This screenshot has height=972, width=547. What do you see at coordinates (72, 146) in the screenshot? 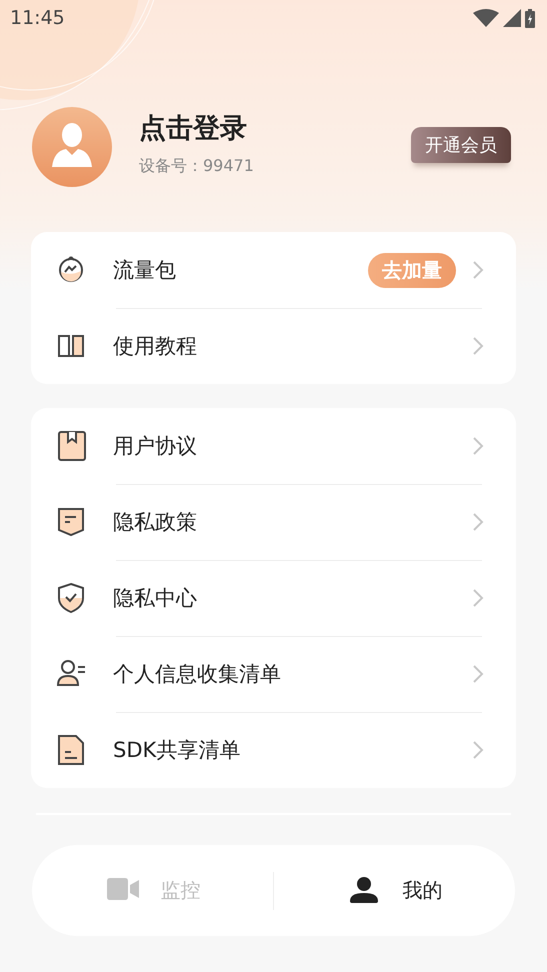
I see `avatar-icon` at bounding box center [72, 146].